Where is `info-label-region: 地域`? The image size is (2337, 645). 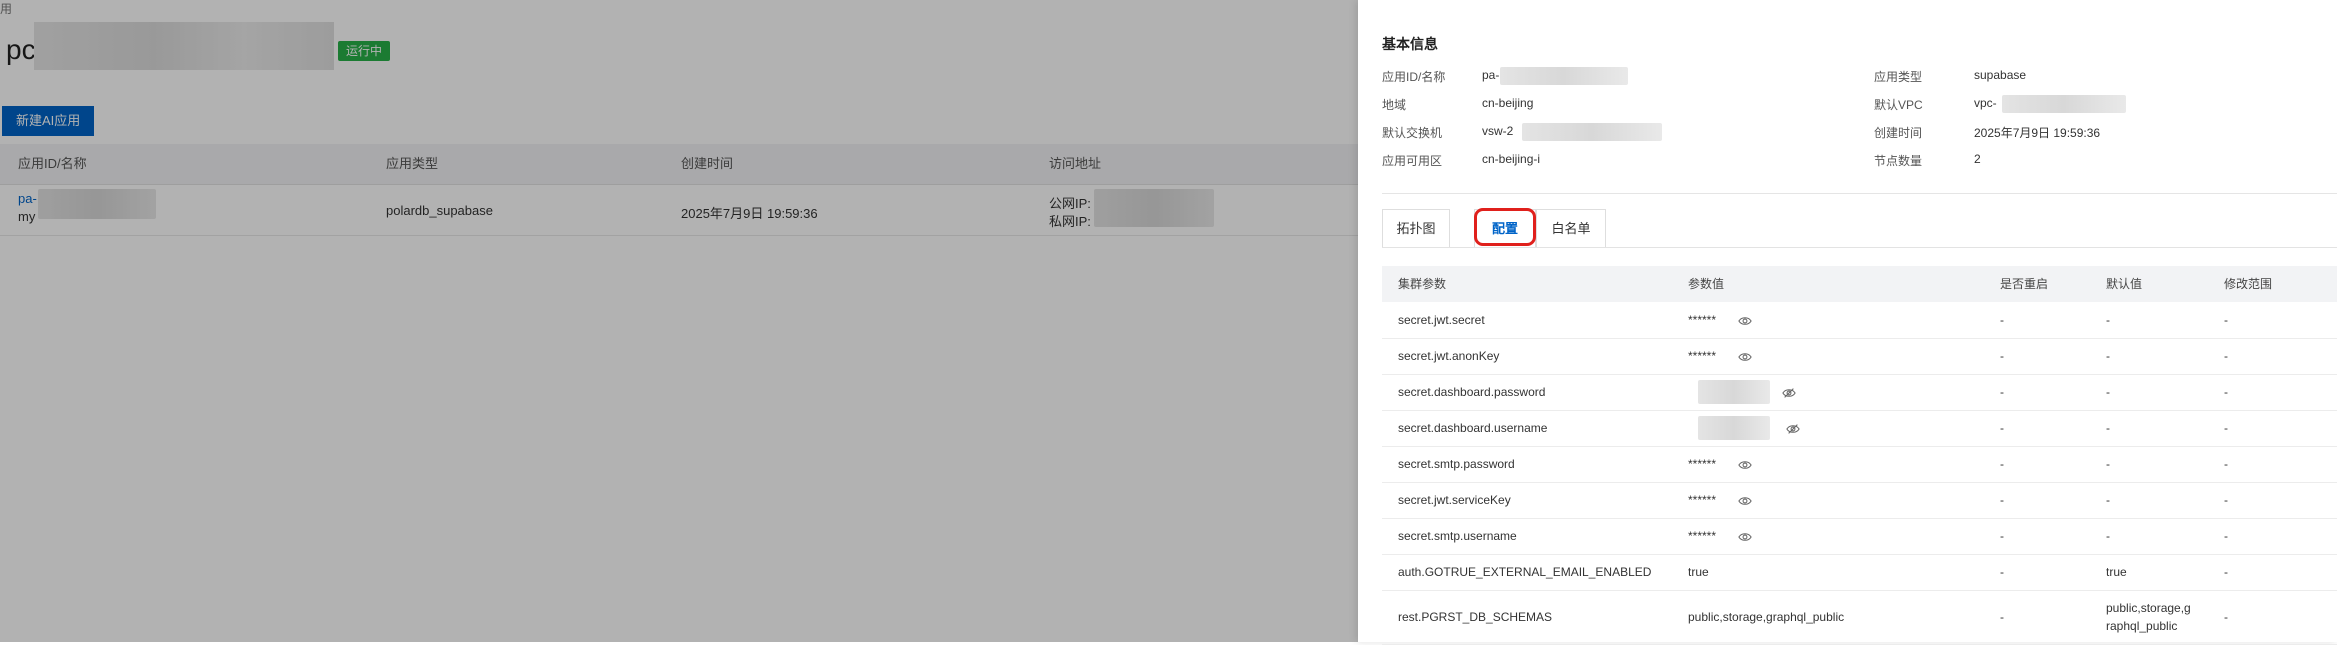 info-label-region: 地域 is located at coordinates (1394, 105).